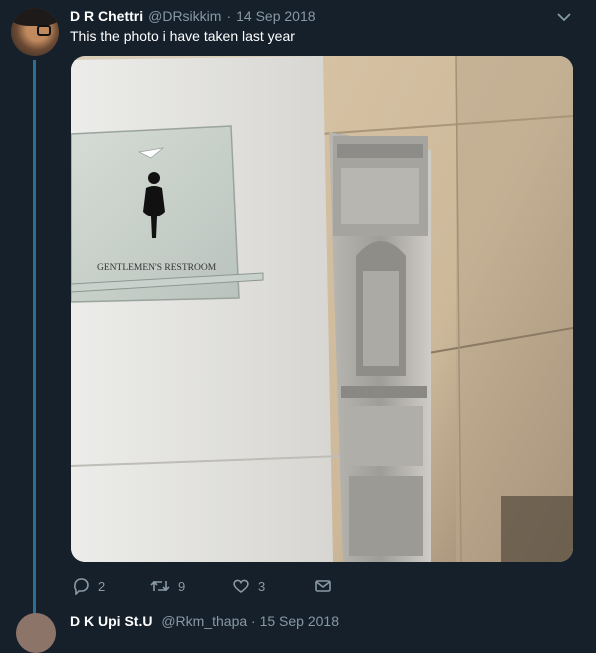  I want to click on author-handle: @DRsikkim, so click(184, 16).